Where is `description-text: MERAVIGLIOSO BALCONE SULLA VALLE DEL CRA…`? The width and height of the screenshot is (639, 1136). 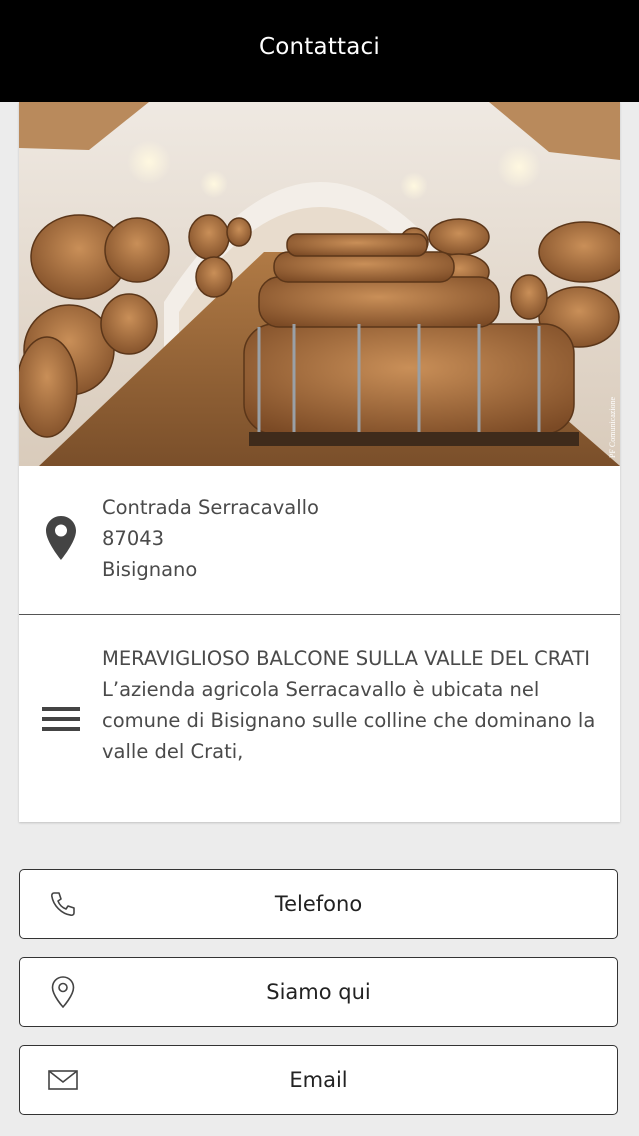
description-text: MERAVIGLIOSO BALCONE SULLA VALLE DEL CRA… is located at coordinates (351, 705).